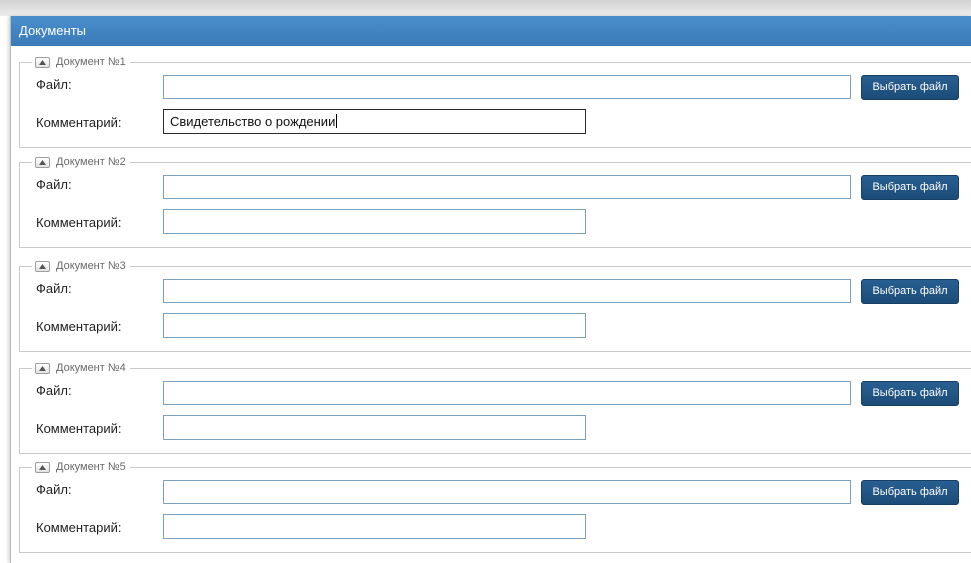  I want to click on document-legend-text: Документ №2, so click(91, 162).